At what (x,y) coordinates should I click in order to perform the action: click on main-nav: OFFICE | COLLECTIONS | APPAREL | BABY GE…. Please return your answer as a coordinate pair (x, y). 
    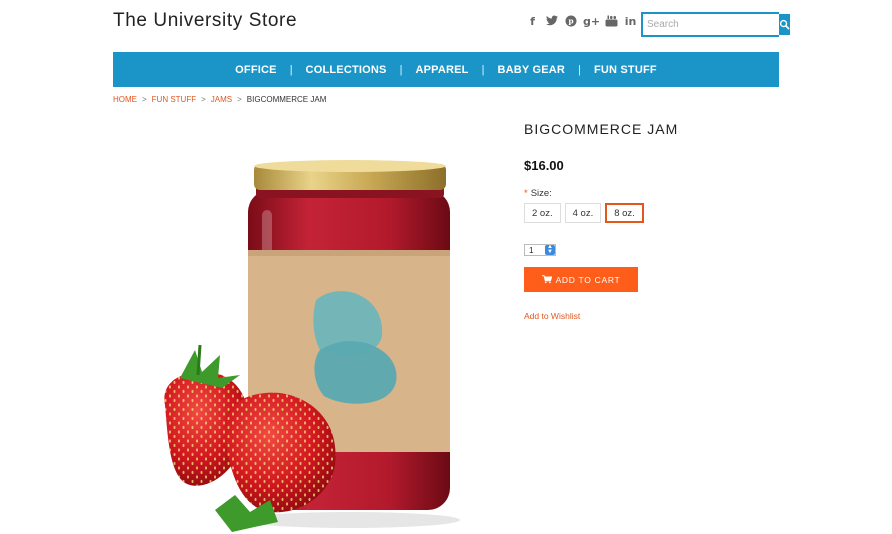
    Looking at the image, I should click on (446, 69).